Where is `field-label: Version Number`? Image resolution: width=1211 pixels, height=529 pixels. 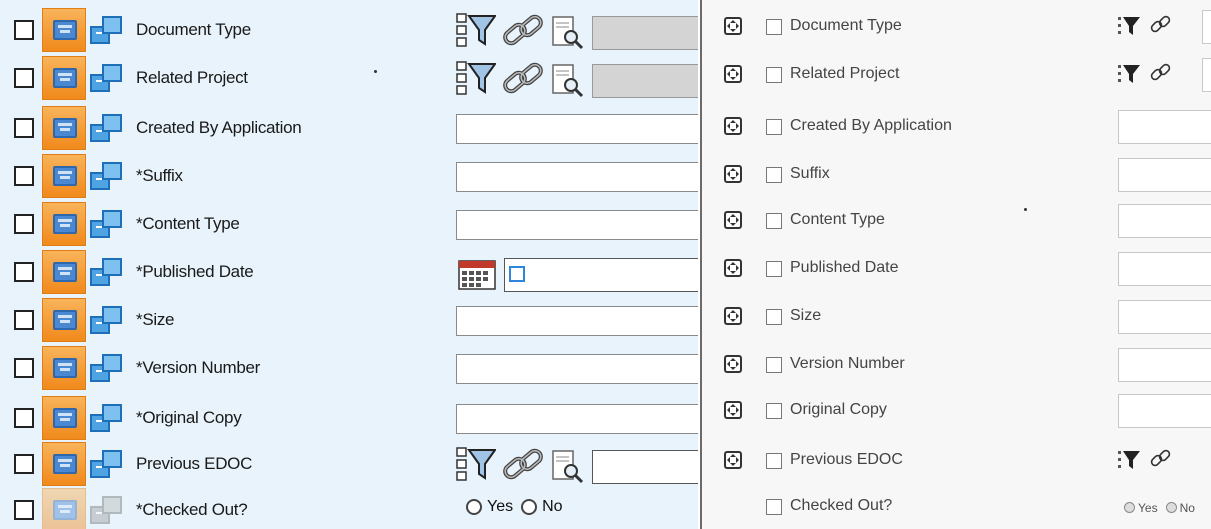
field-label: Version Number is located at coordinates (847, 363).